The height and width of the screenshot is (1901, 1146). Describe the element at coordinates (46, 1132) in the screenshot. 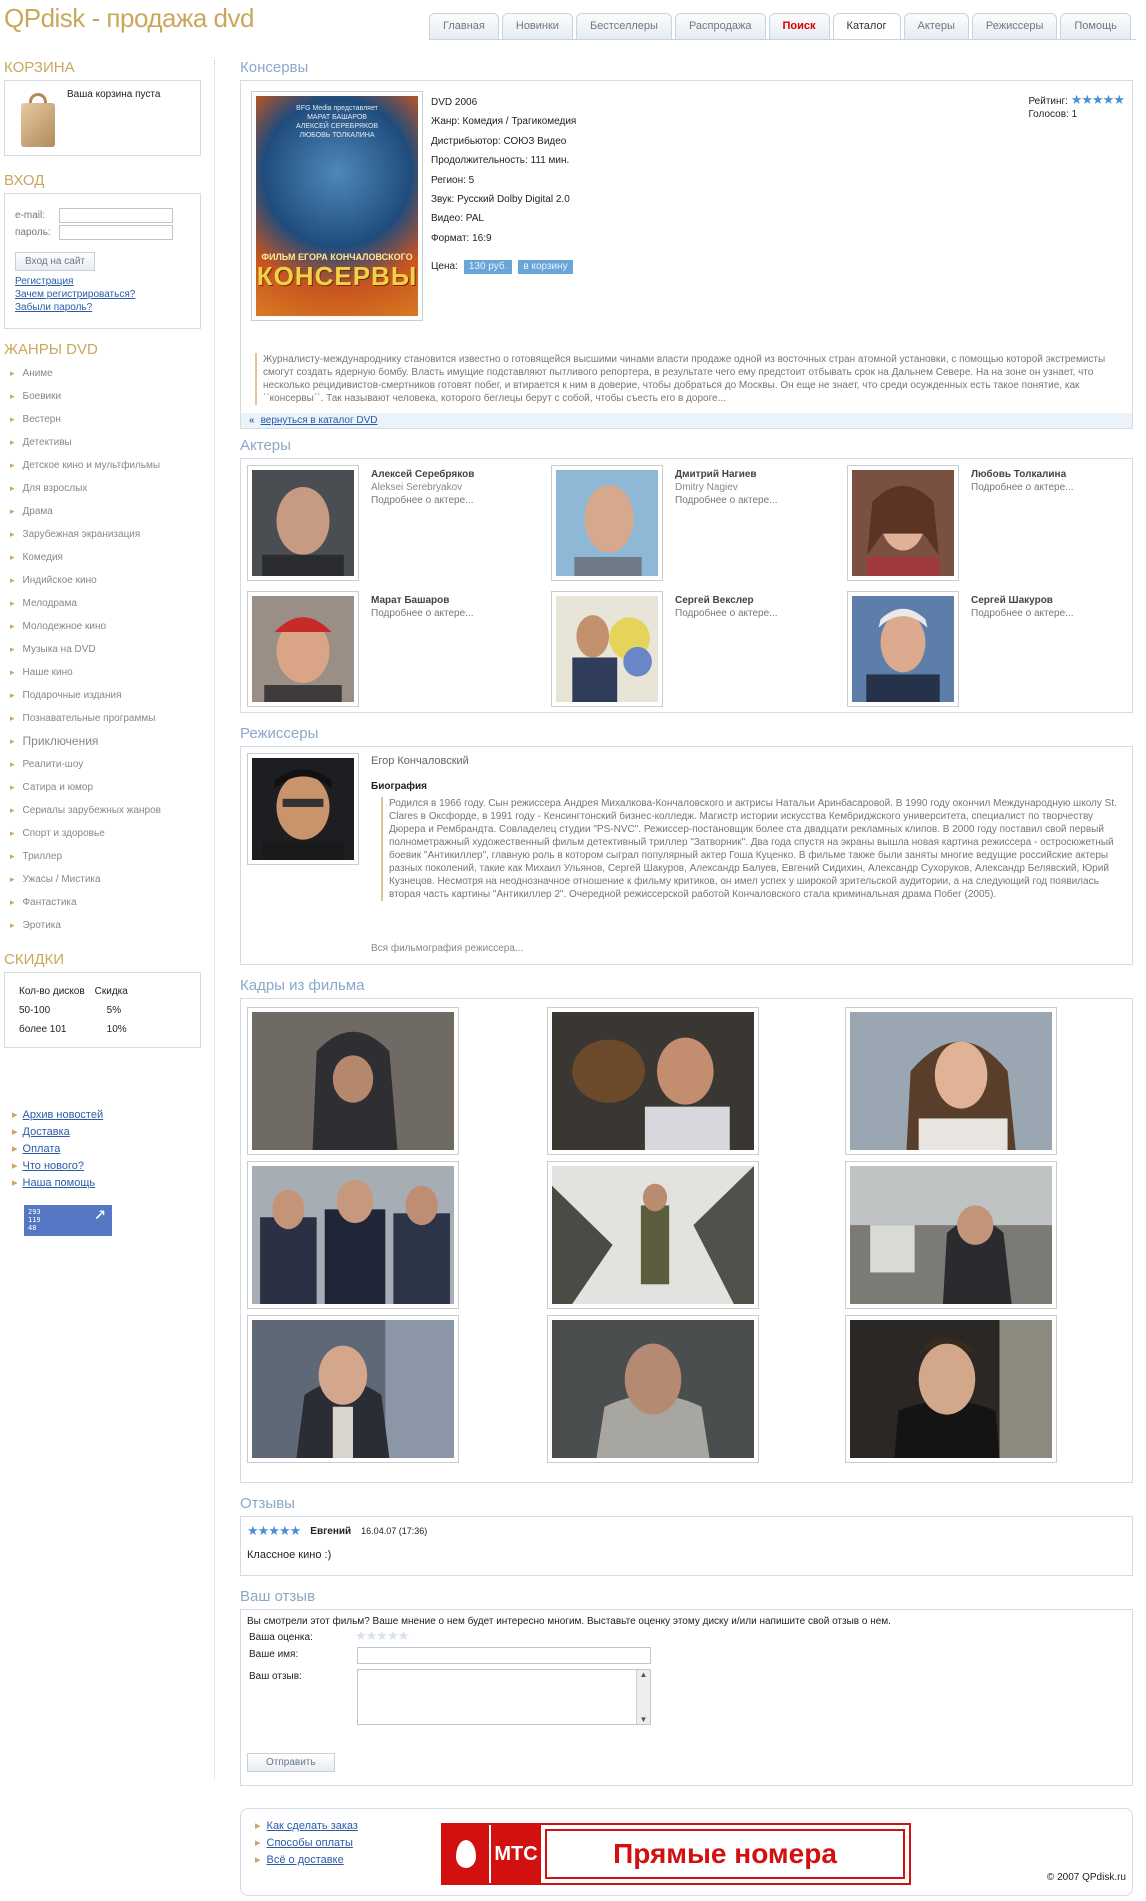

I see `delivery-link: Доставка` at that location.